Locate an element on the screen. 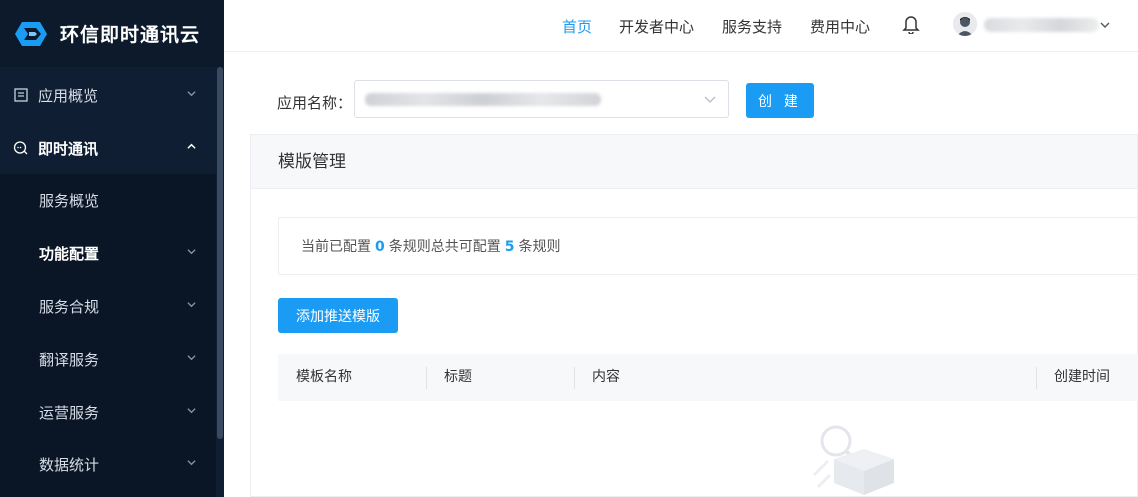 Image resolution: width=1138 pixels, height=497 pixels. nav-developer-center: 开发者中心 is located at coordinates (656, 26).